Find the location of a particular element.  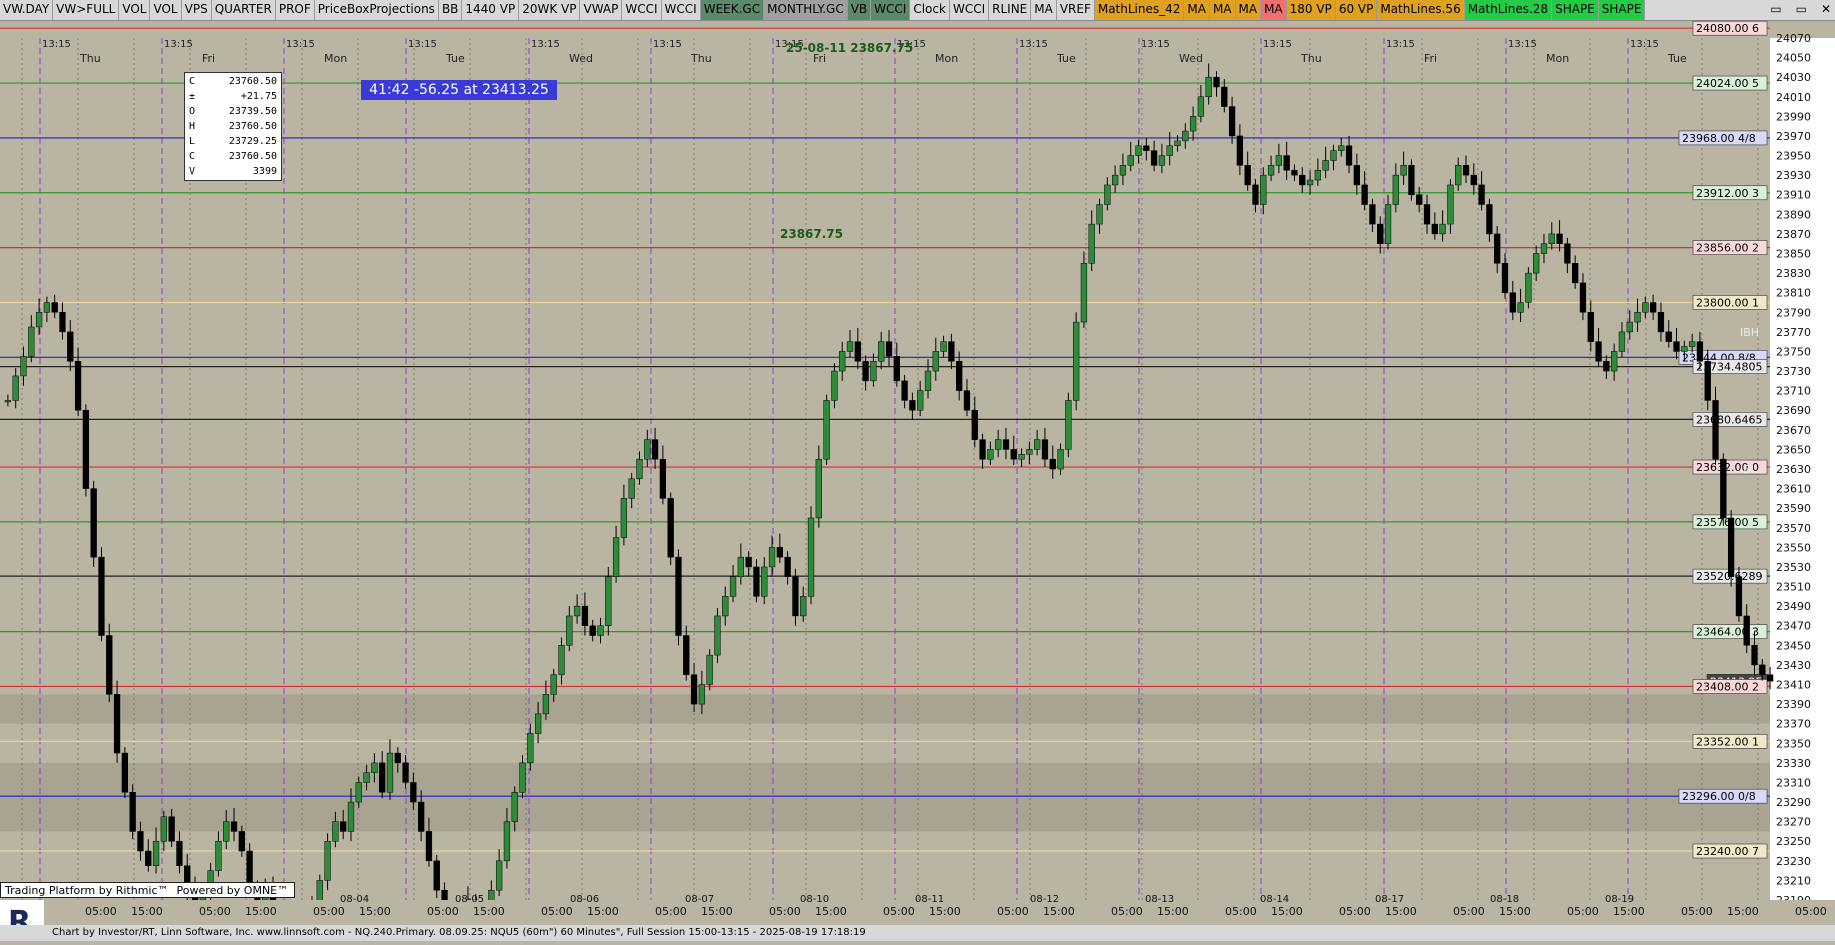

toolbar-item: MathLines_42 is located at coordinates (1139, 10).